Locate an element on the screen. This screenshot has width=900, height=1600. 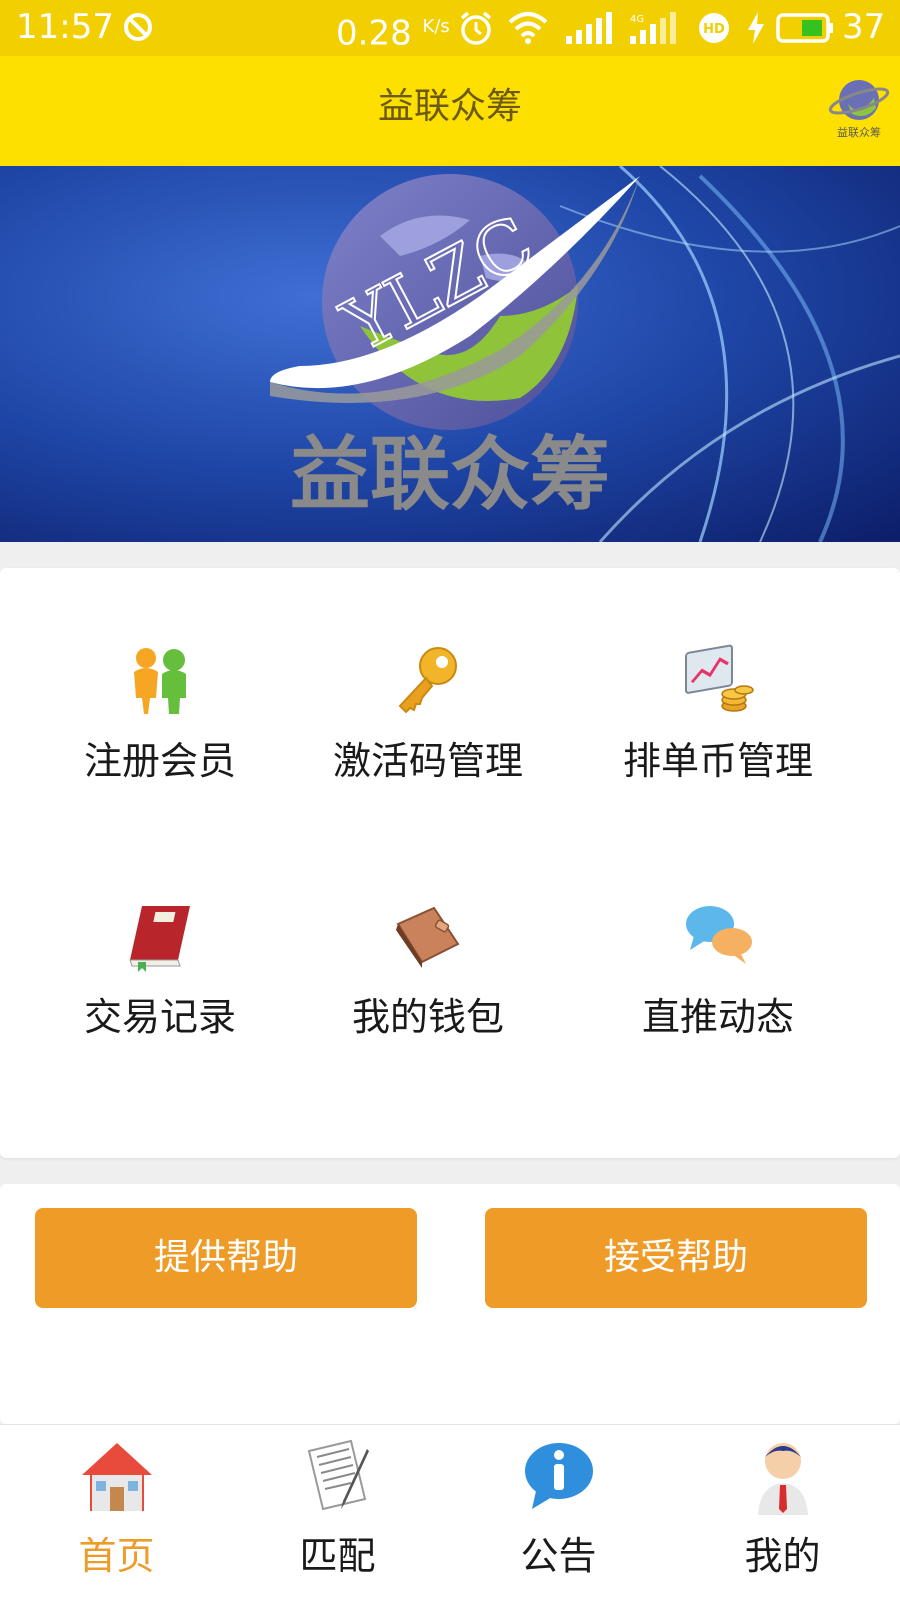
svg-text: HD is located at coordinates (714, 29).